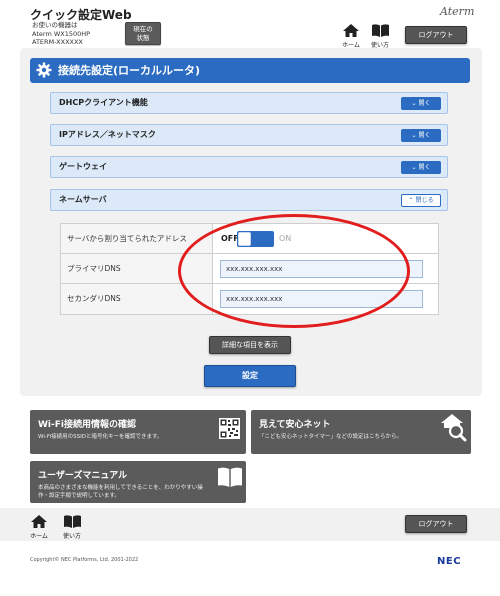 Image resolution: width=500 pixels, height=596 pixels. I want to click on footer-home-nav: ホーム, so click(39, 527).